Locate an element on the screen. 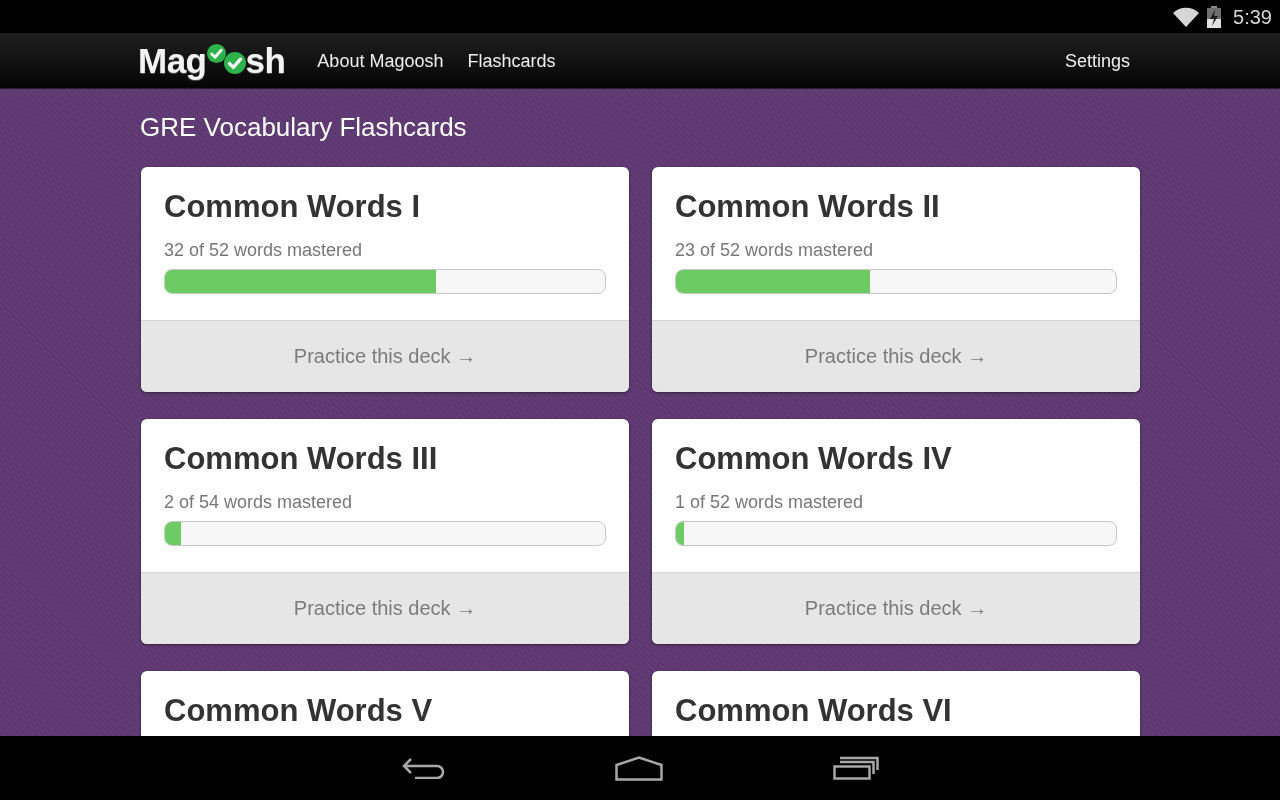 The width and height of the screenshot is (1280, 800). mastered-count: 32 of 52 words mastered is located at coordinates (264, 250).